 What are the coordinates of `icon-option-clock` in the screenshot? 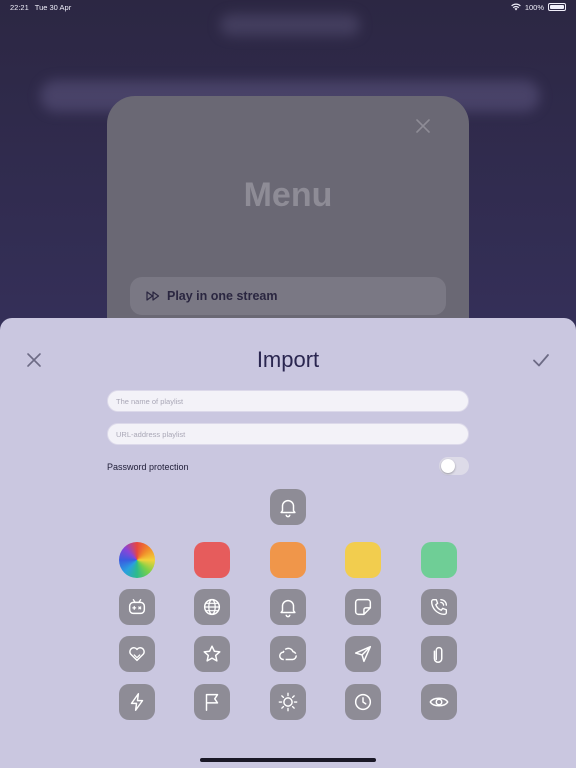 It's located at (363, 702).